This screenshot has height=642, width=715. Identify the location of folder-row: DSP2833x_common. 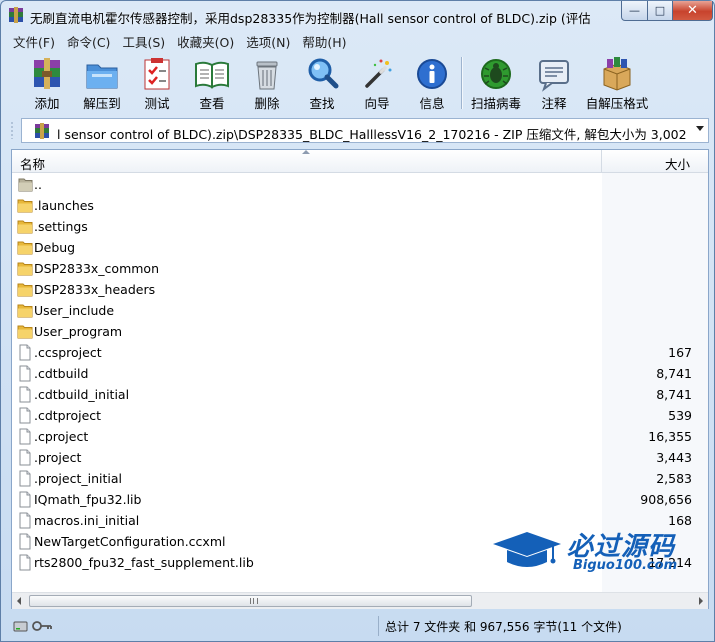
(360, 268).